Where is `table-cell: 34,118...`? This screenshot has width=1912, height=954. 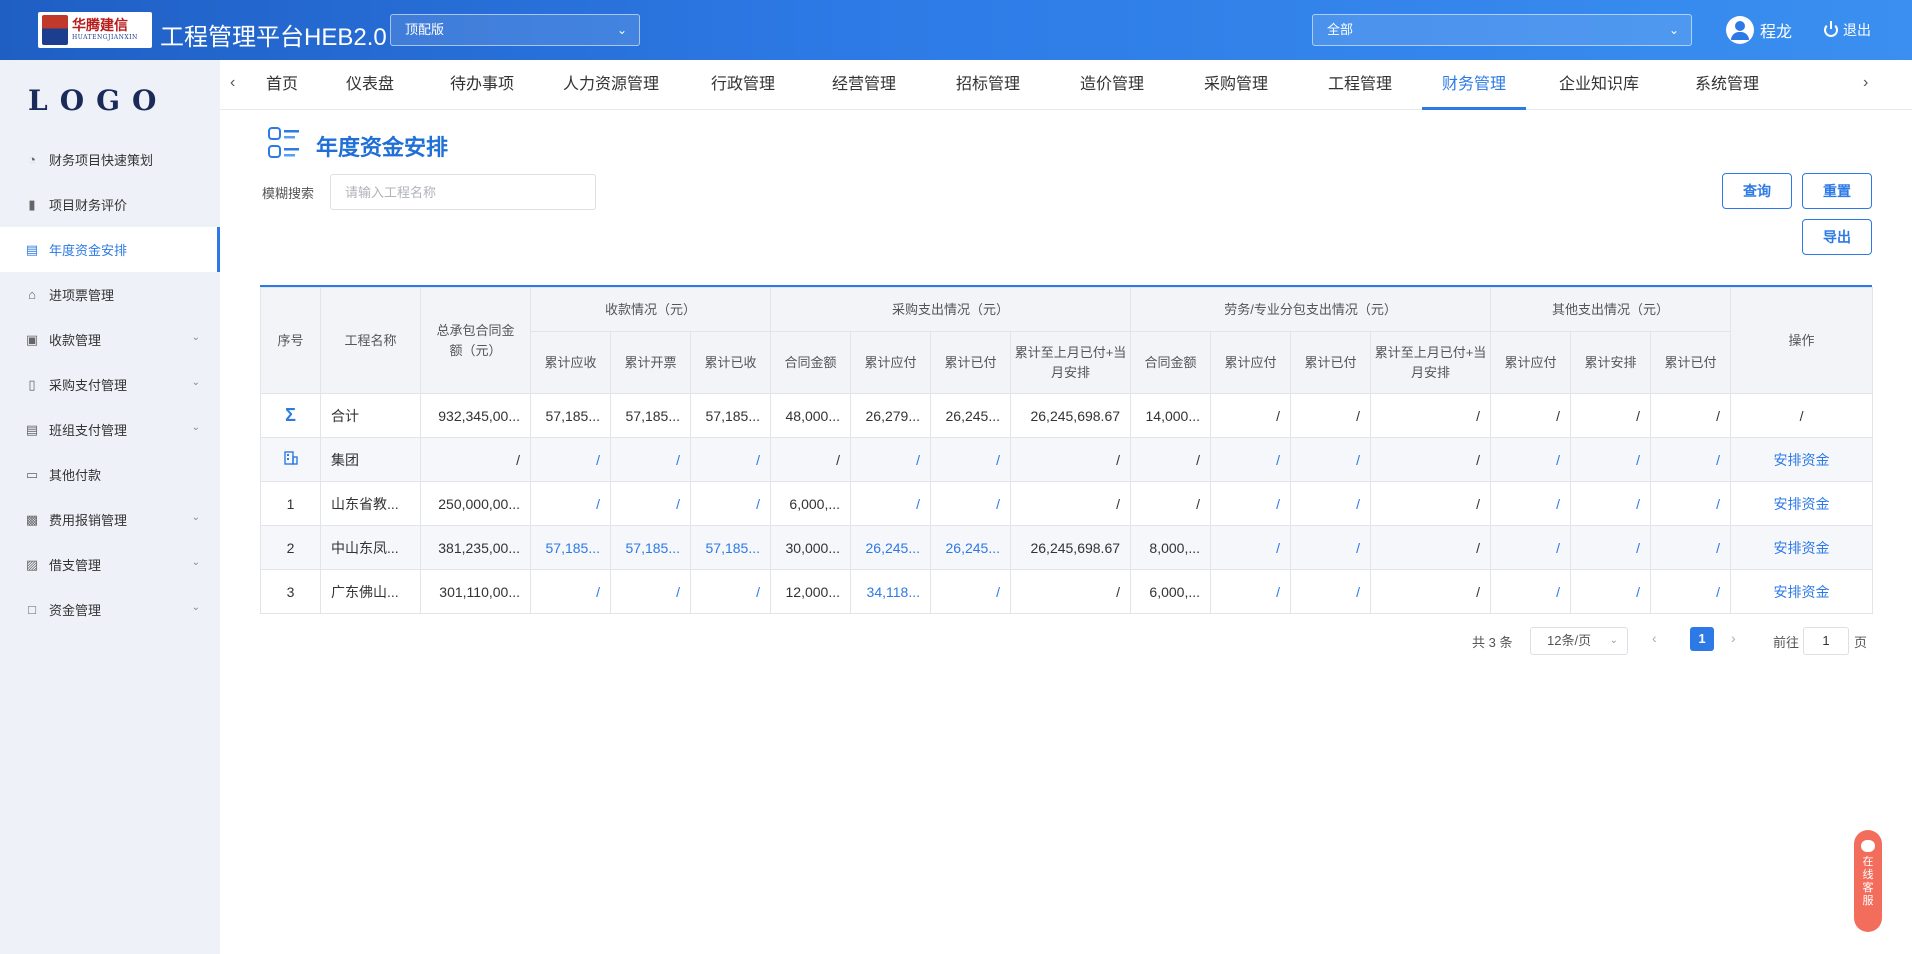
table-cell: 34,118... is located at coordinates (890, 591).